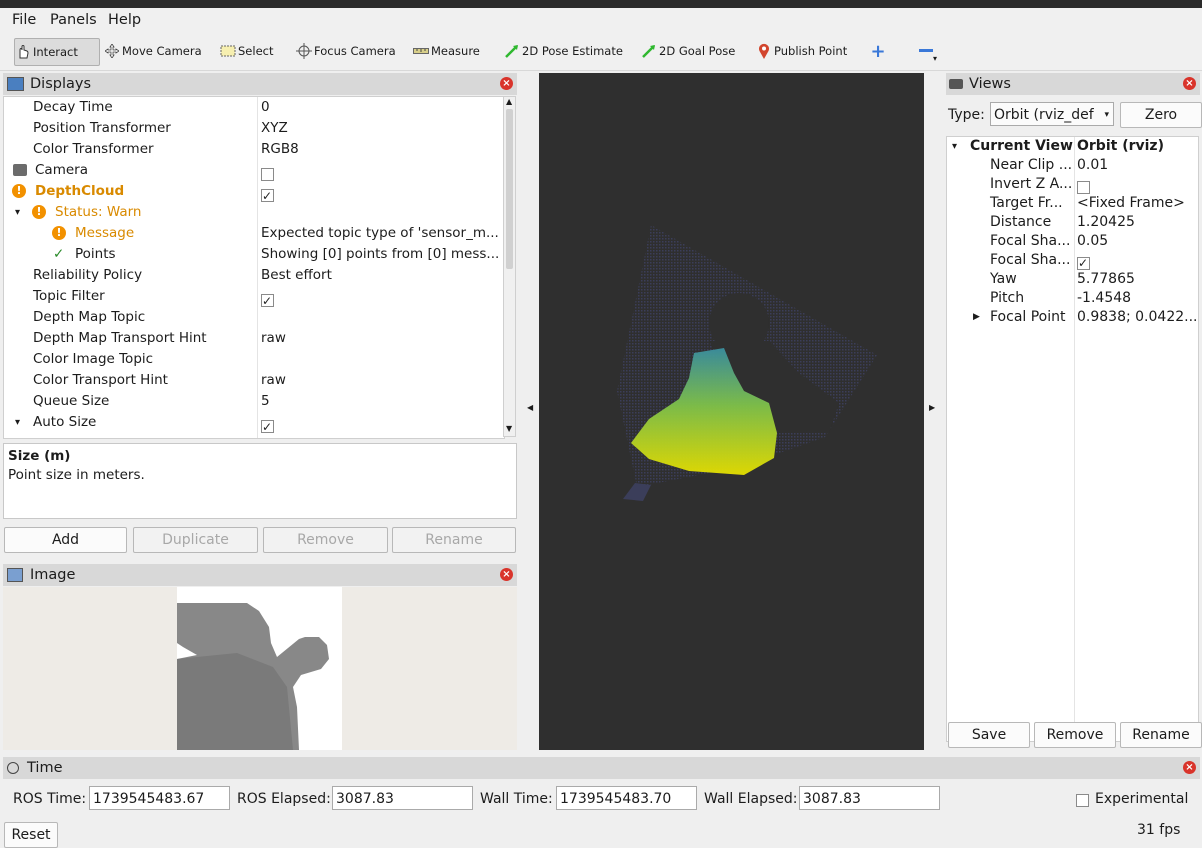  I want to click on right-splitter: ▶, so click(935, 411).